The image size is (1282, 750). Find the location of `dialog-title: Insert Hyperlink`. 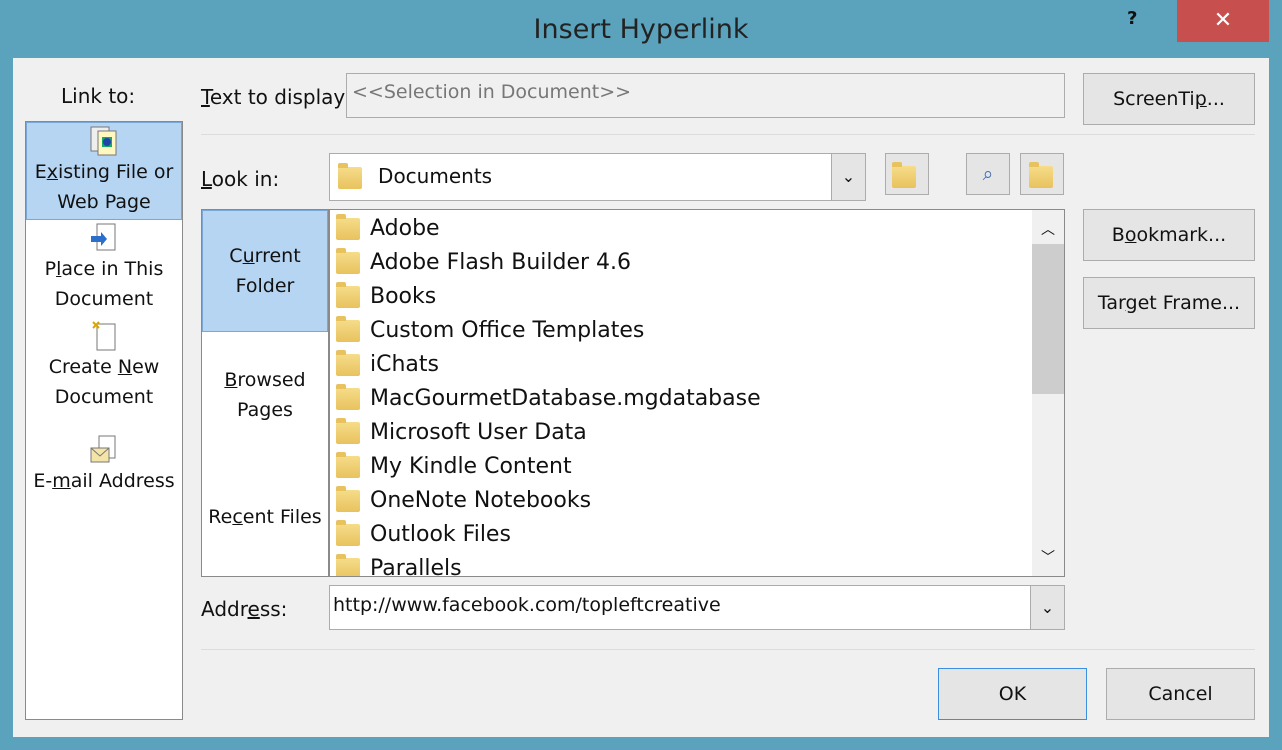

dialog-title: Insert Hyperlink is located at coordinates (641, 29).